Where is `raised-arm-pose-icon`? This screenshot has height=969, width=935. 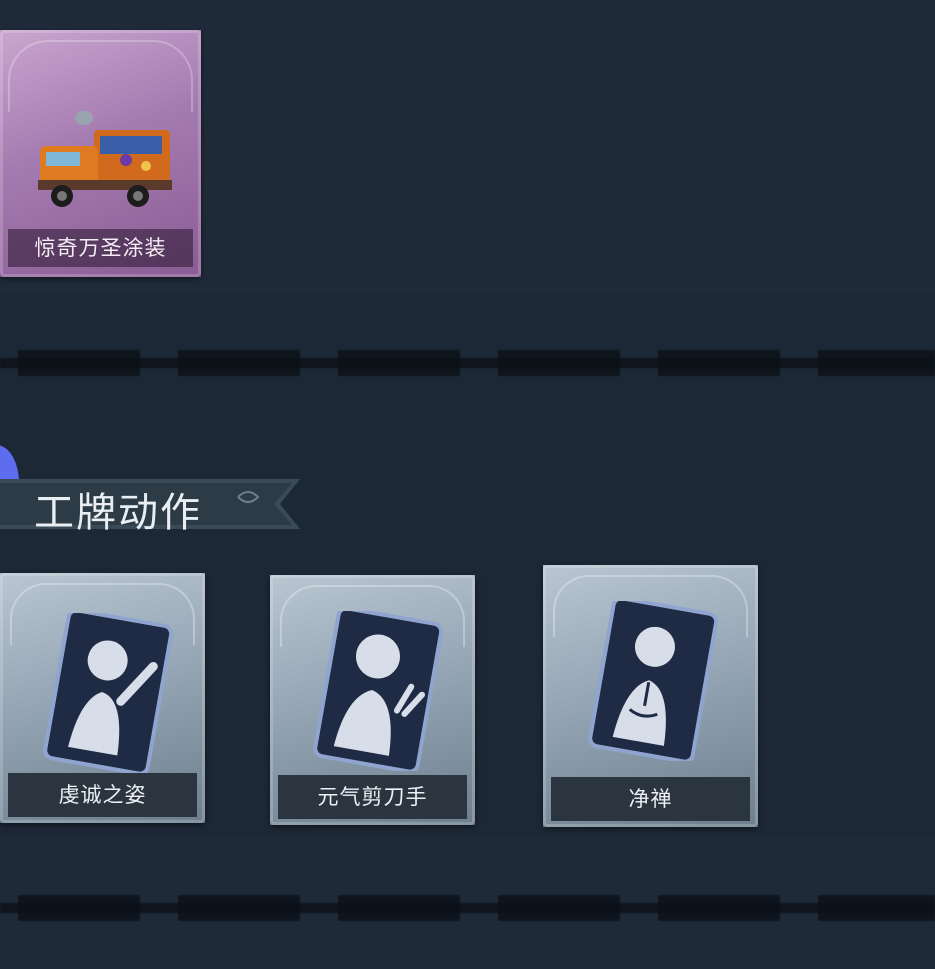
raised-arm-pose-icon is located at coordinates (108, 693).